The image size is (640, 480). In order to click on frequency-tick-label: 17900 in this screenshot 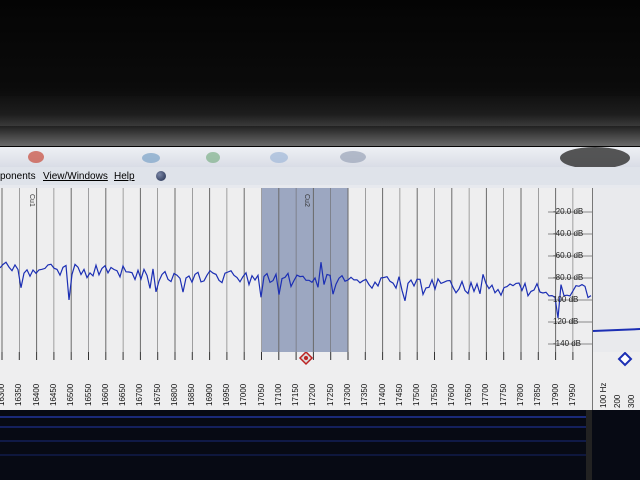, I will do `click(555, 394)`.